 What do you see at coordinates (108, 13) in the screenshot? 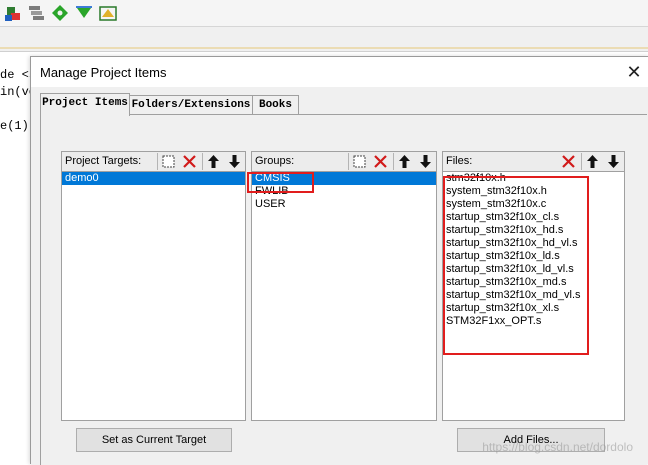
I see `load-icon` at bounding box center [108, 13].